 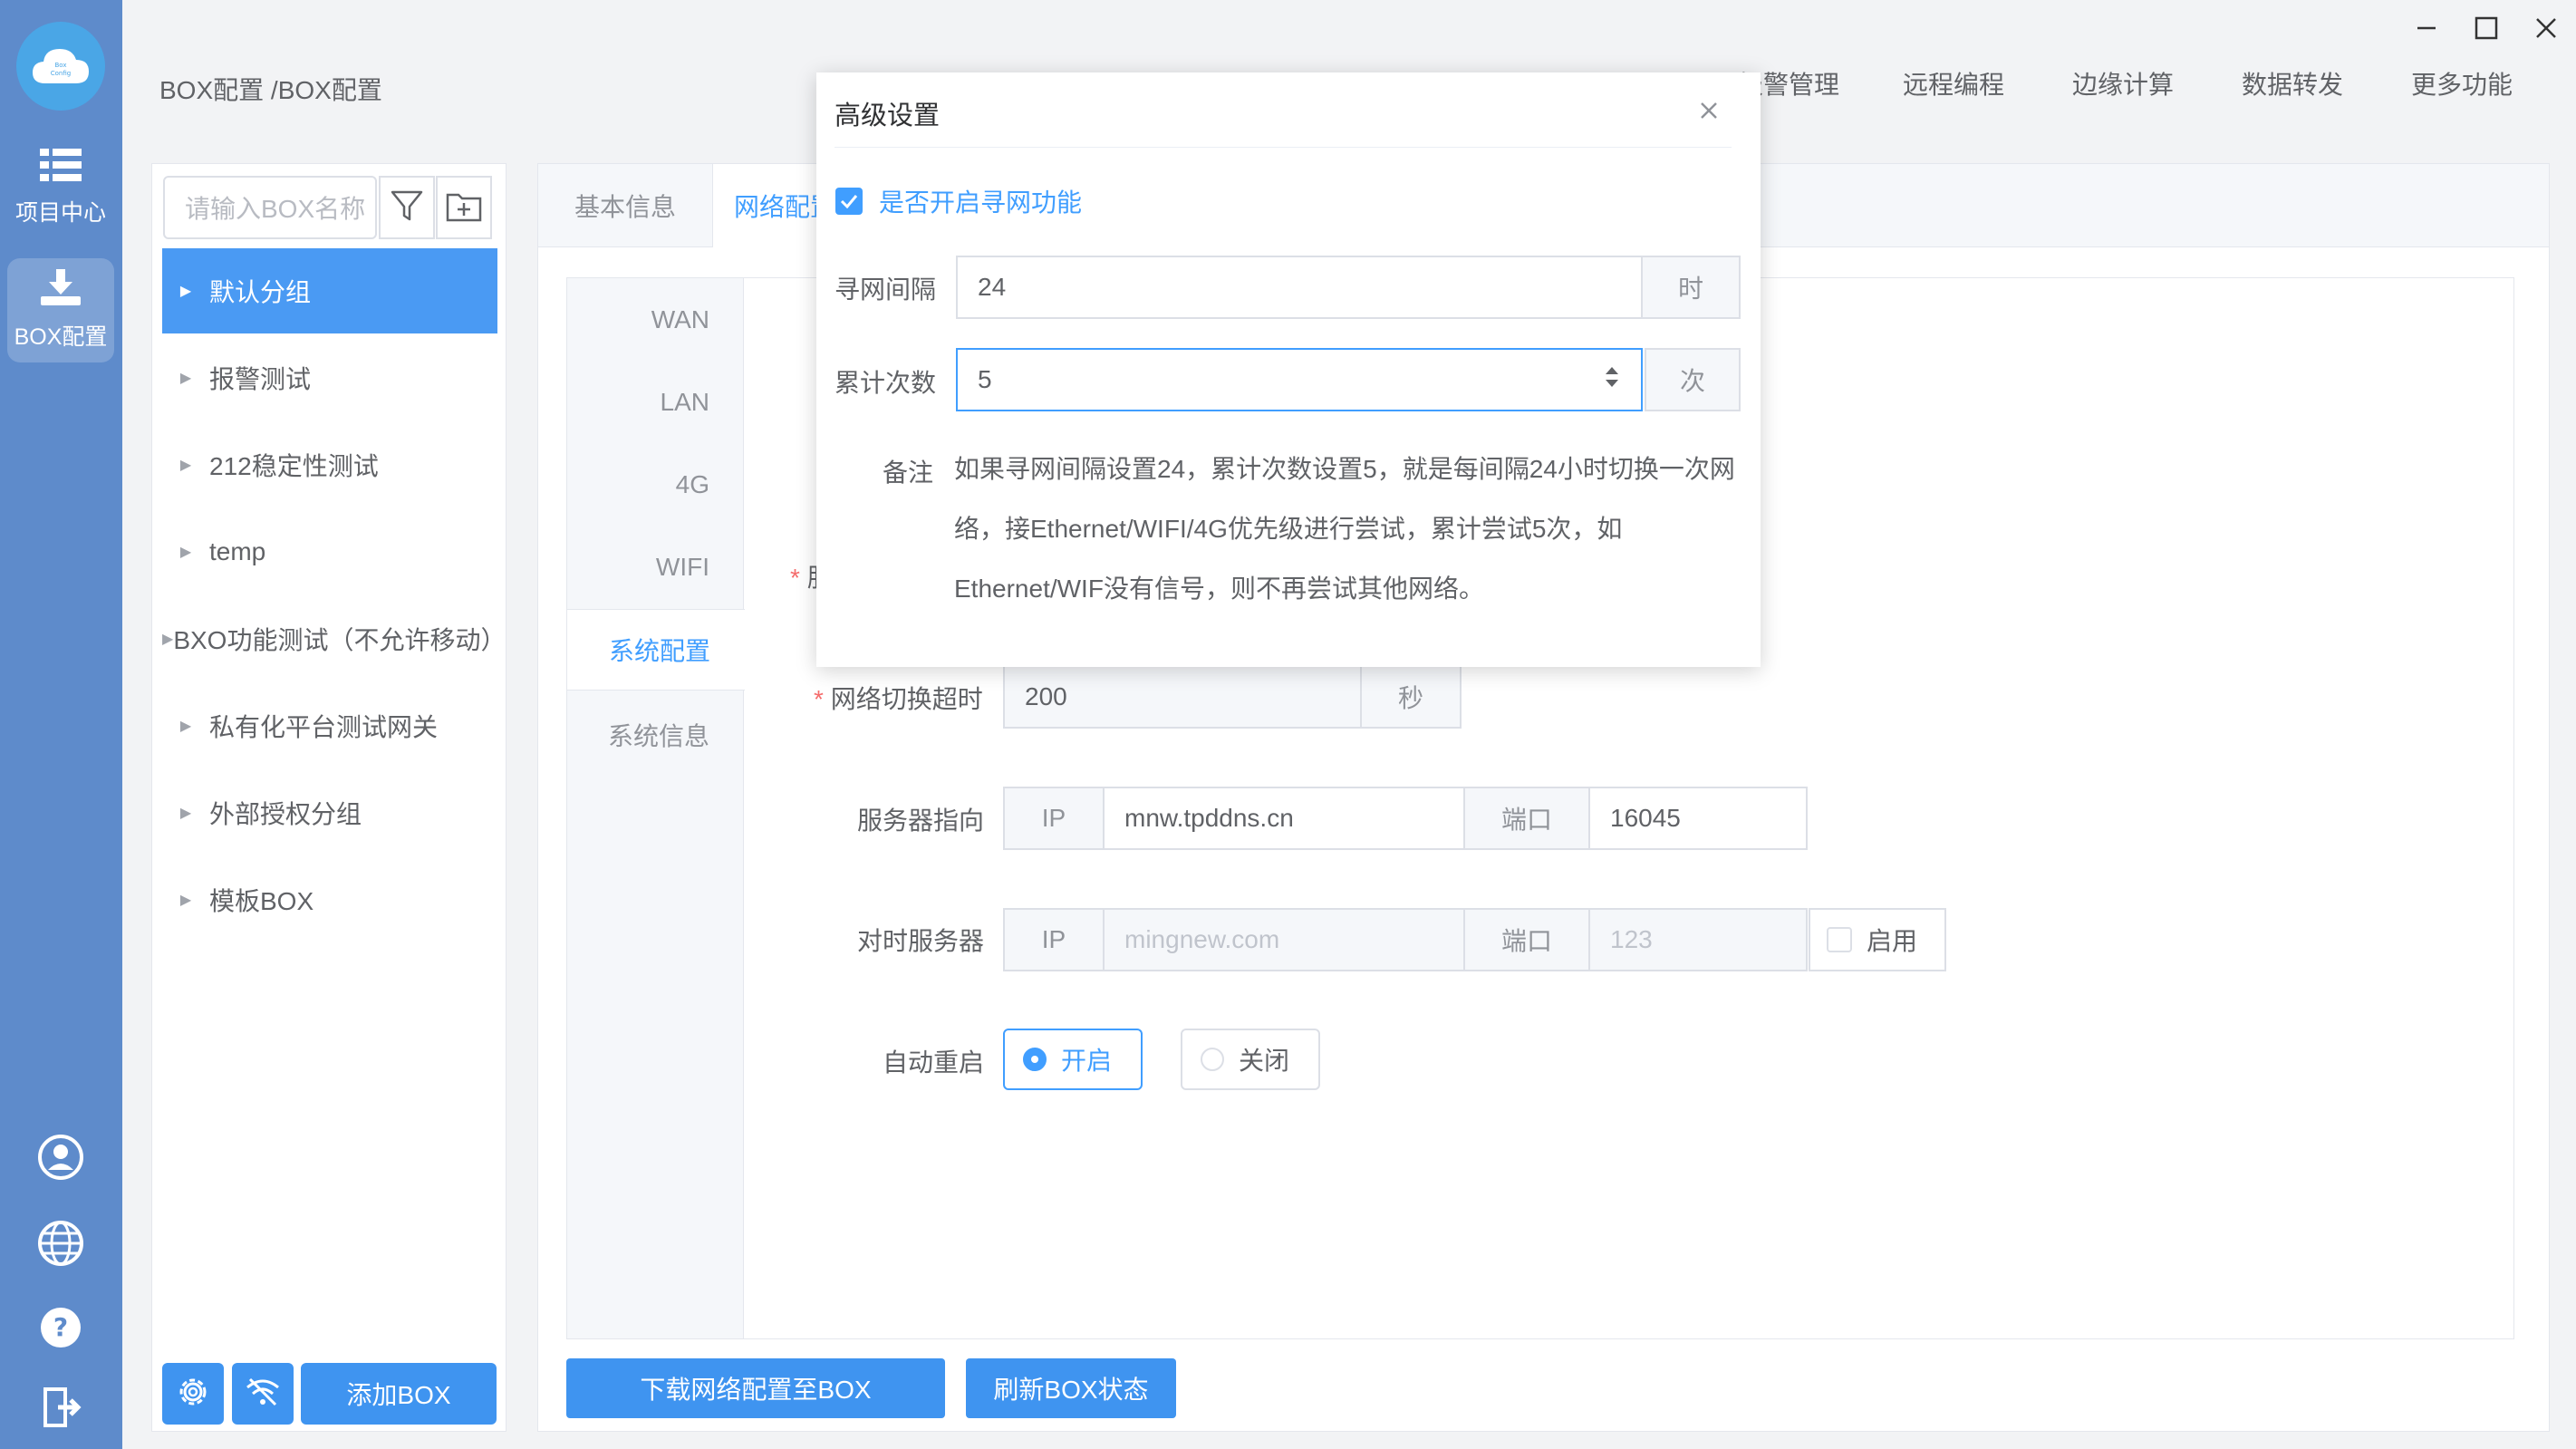 I want to click on group-item: ▶ 外部授权分组, so click(x=329, y=812).